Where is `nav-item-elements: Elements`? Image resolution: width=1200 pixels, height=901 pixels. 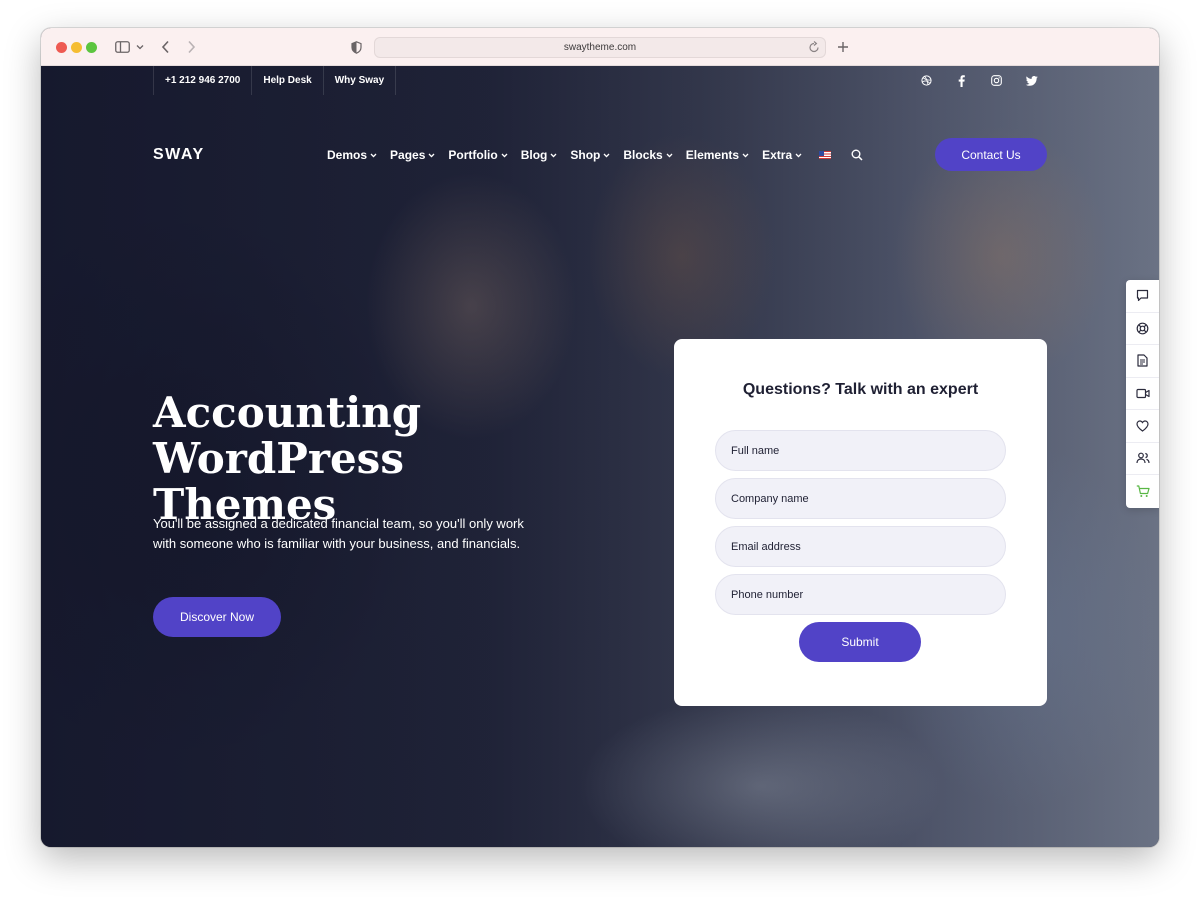 nav-item-elements: Elements is located at coordinates (717, 155).